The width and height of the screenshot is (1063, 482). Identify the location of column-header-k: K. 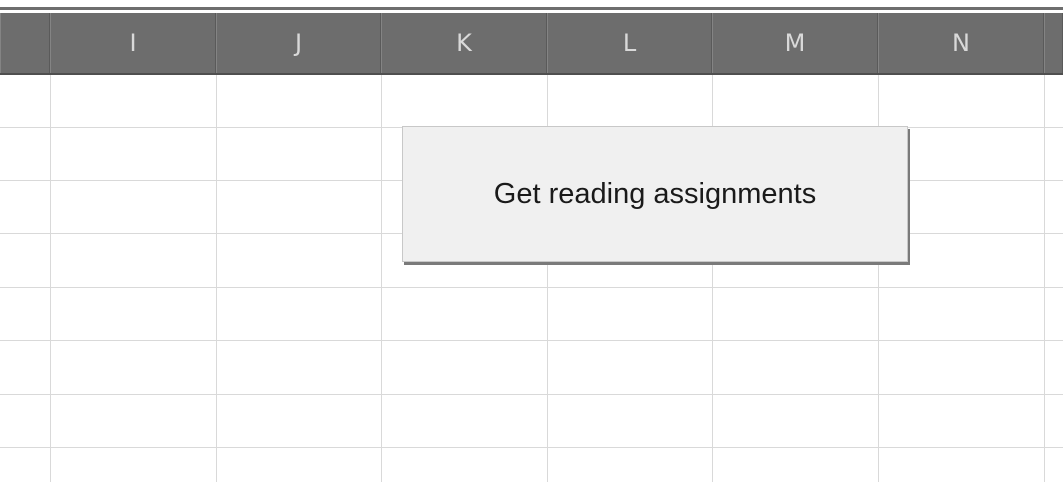
(464, 43).